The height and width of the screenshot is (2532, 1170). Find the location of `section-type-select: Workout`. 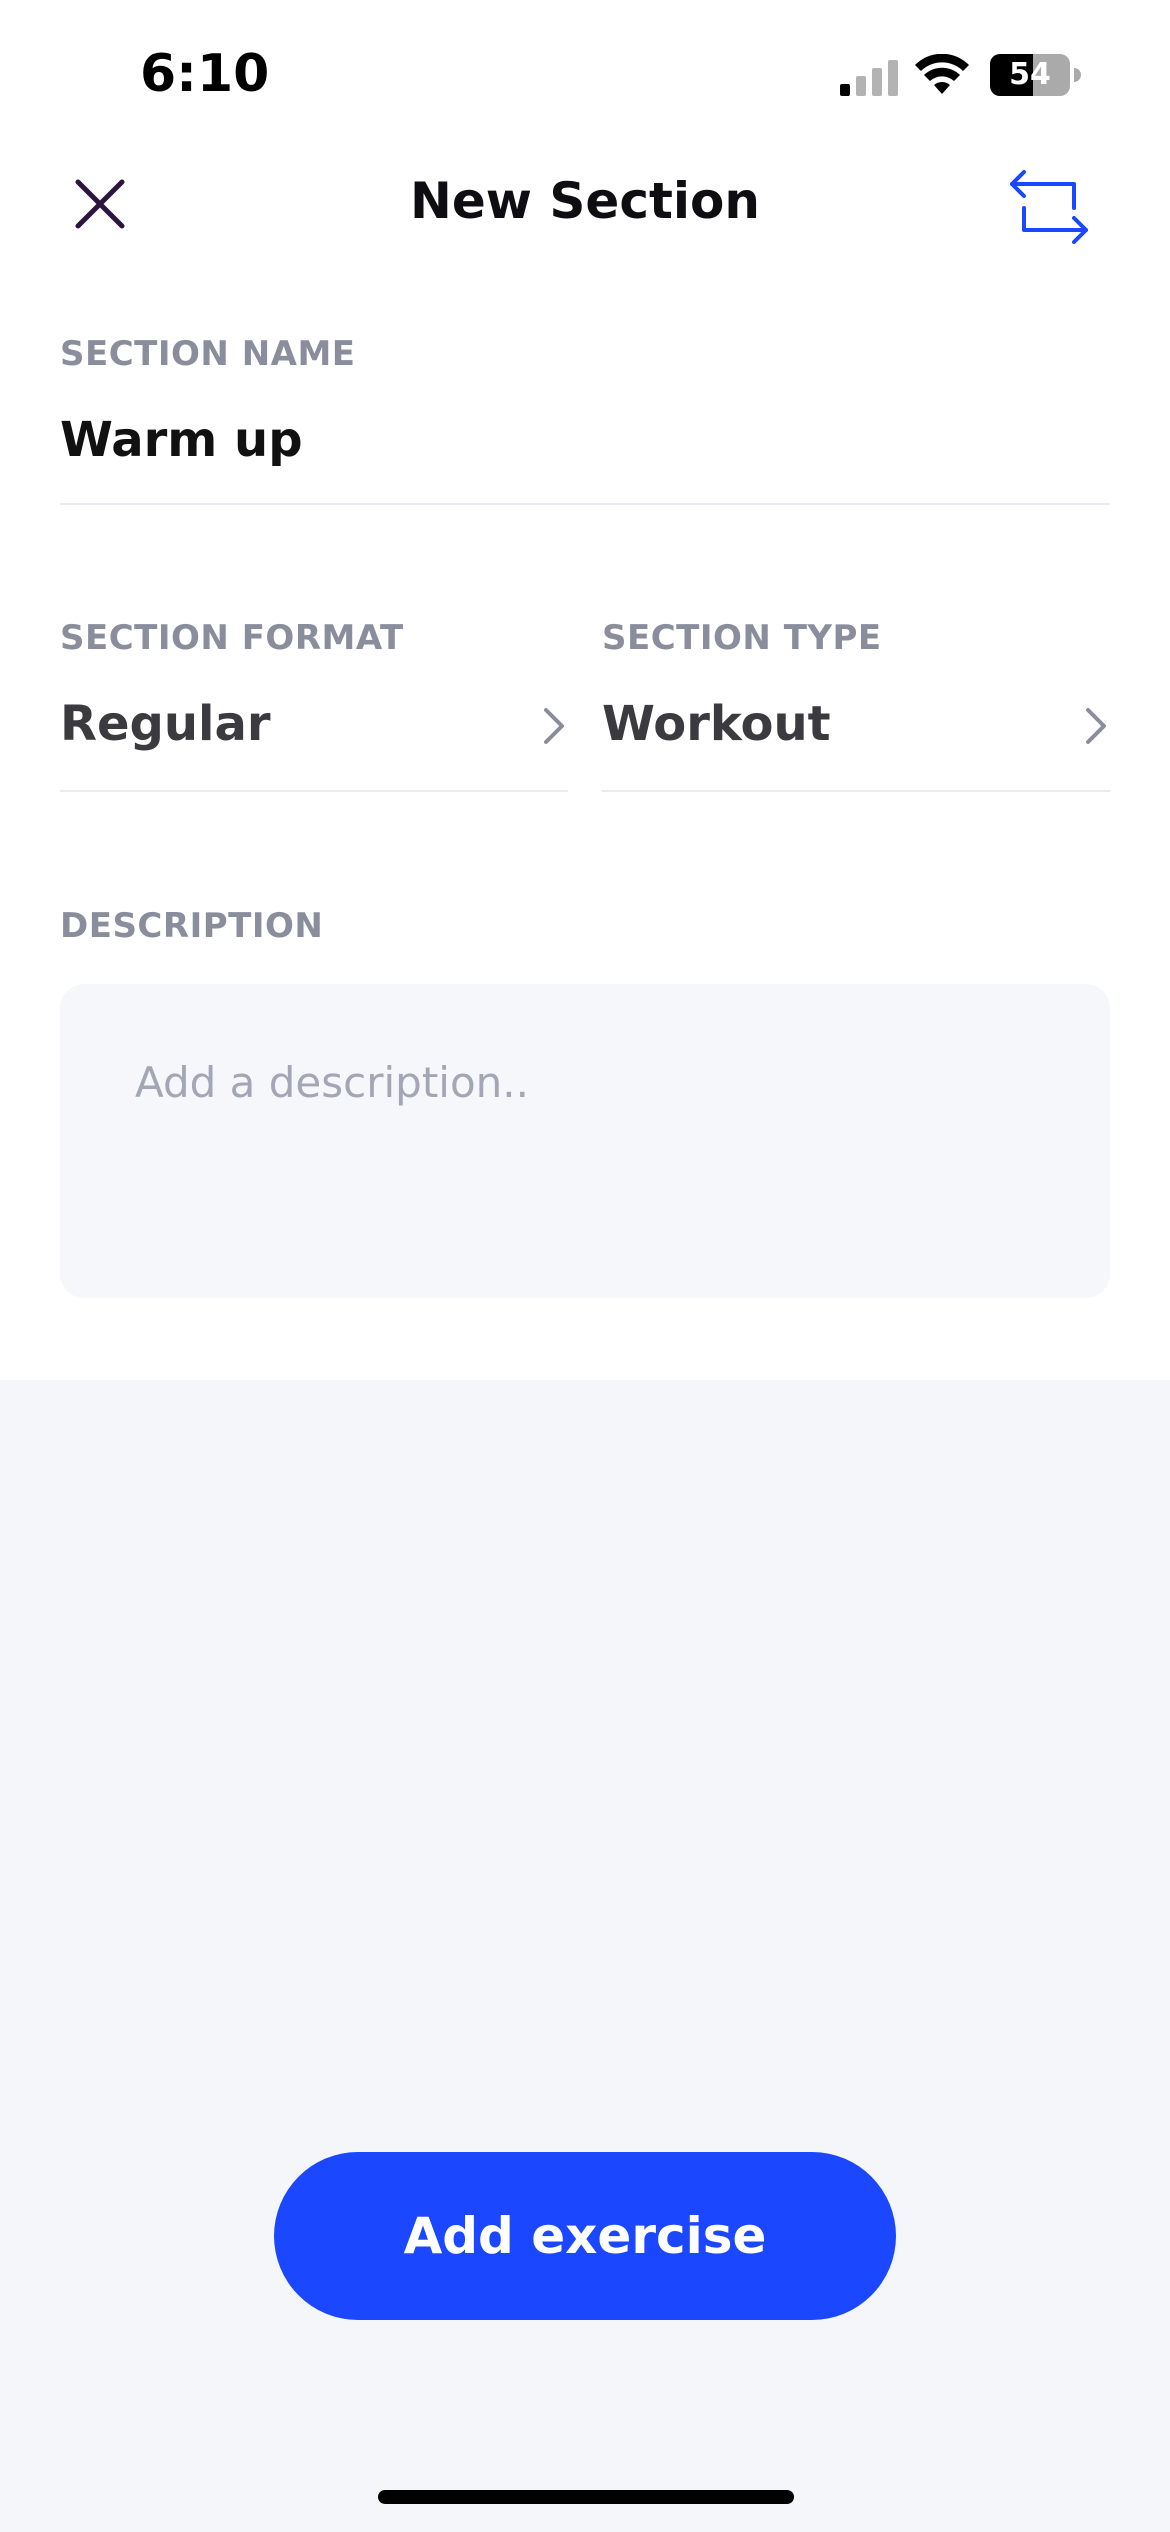

section-type-select: Workout is located at coordinates (856, 746).